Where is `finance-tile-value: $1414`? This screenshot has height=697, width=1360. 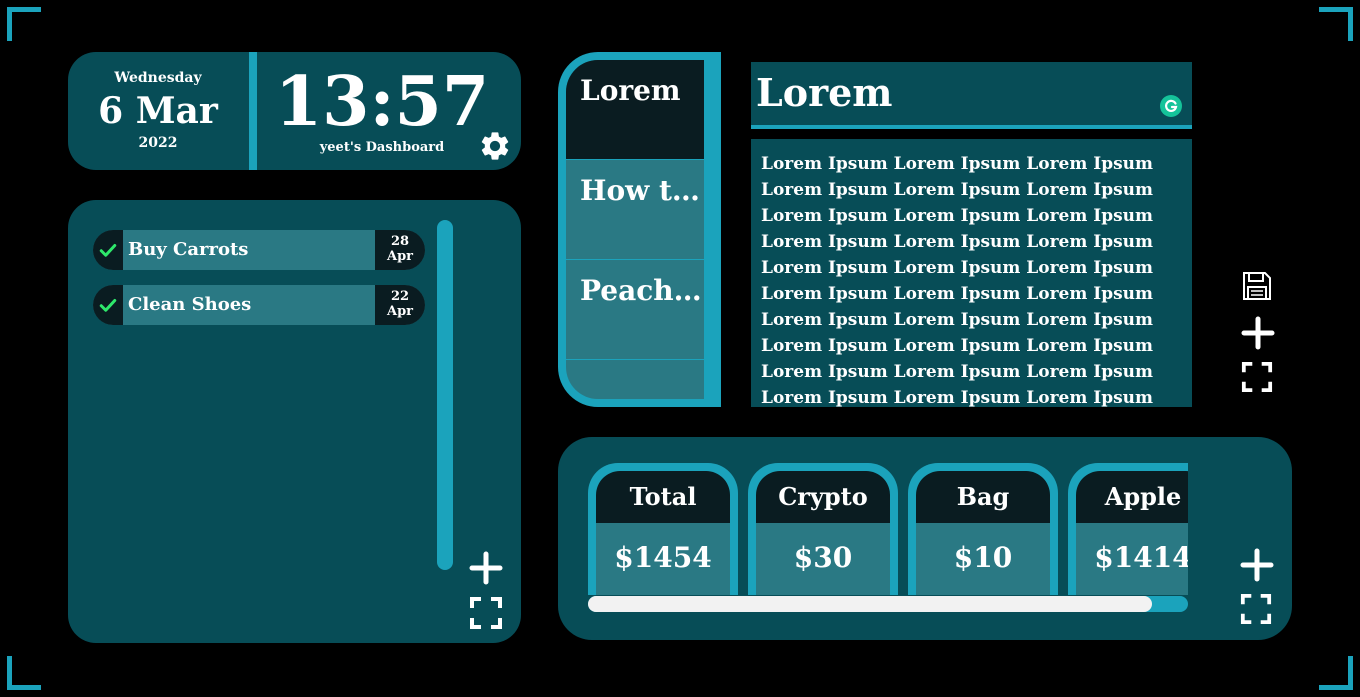 finance-tile-value: $1414 is located at coordinates (1132, 559).